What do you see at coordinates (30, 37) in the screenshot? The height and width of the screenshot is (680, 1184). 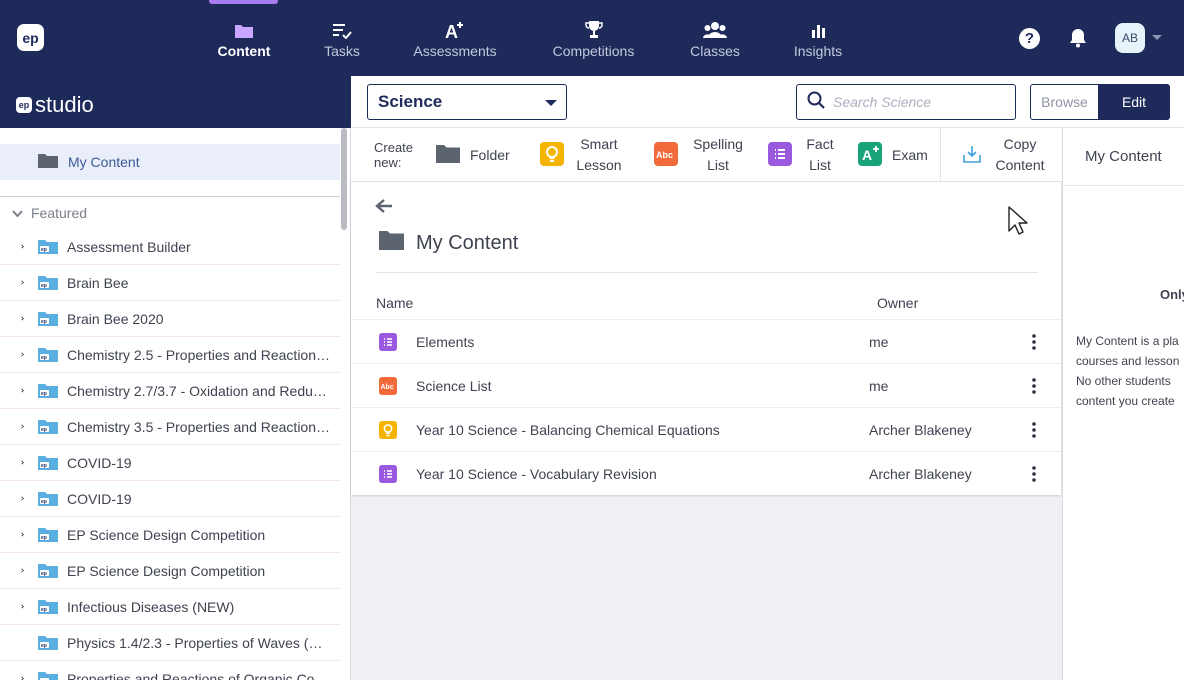 I see `ep-logo: ep` at bounding box center [30, 37].